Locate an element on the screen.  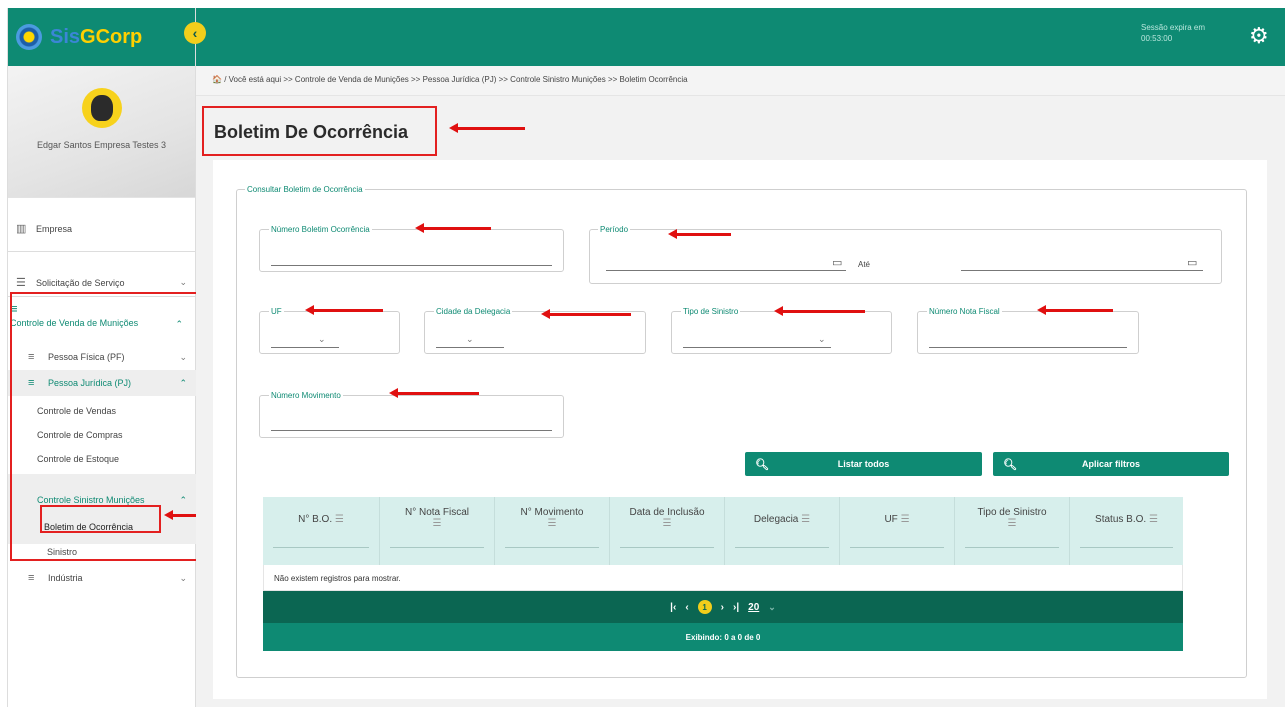
empty-message: Não existem registros para mostrar. is located at coordinates (723, 578).